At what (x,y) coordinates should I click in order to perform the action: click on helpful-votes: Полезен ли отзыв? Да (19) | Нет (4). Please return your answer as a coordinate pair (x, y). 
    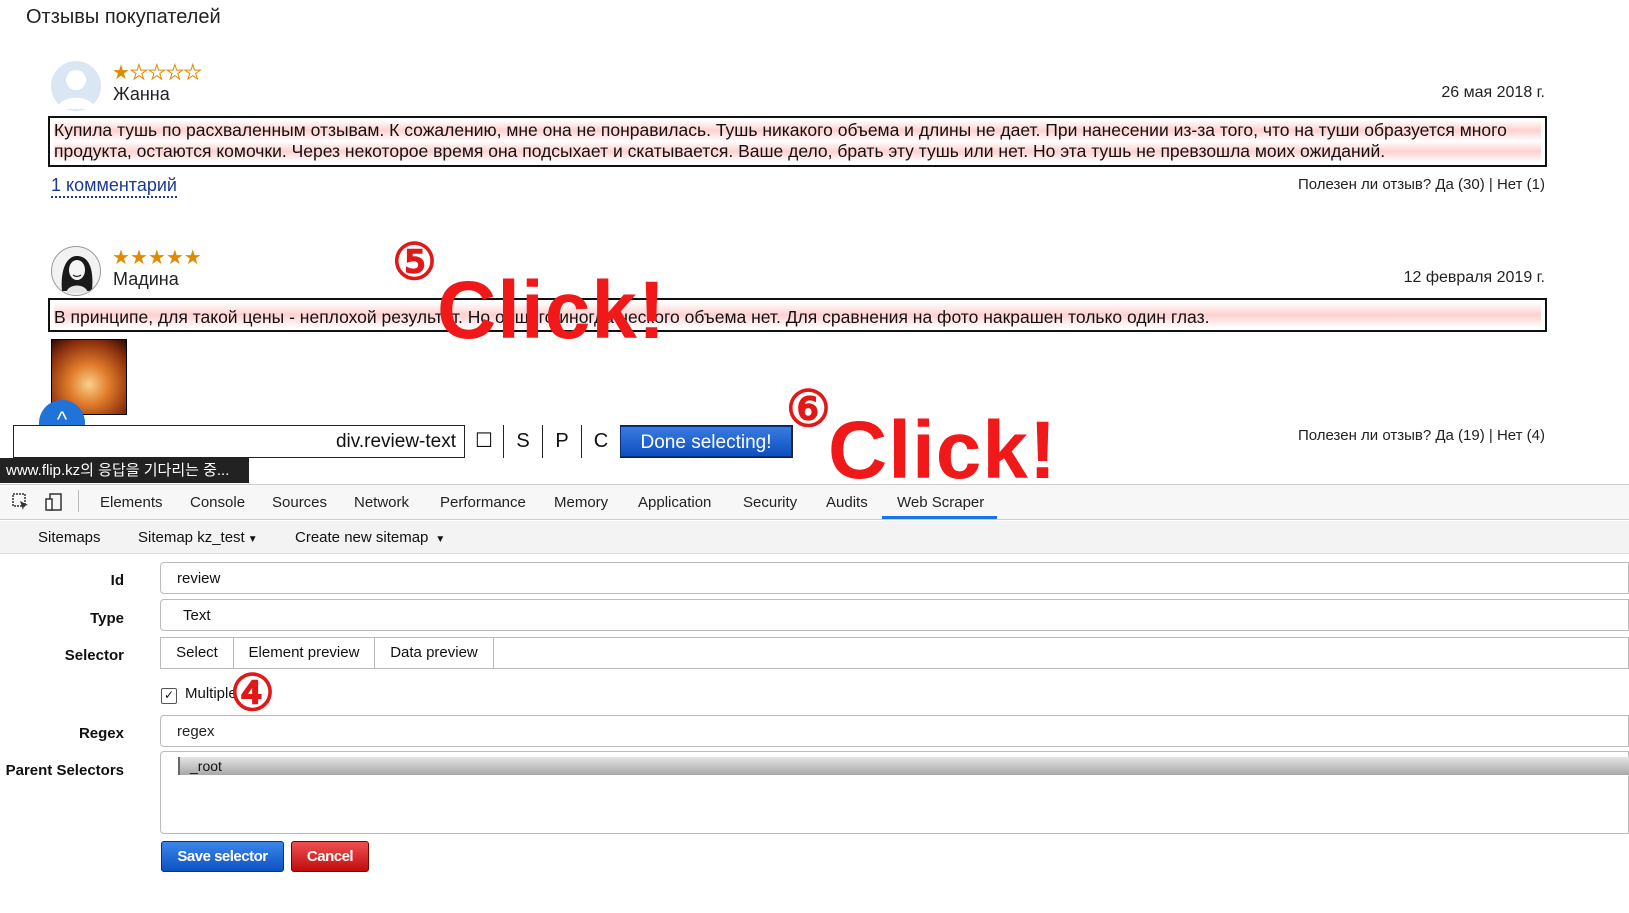
    Looking at the image, I should click on (1392, 435).